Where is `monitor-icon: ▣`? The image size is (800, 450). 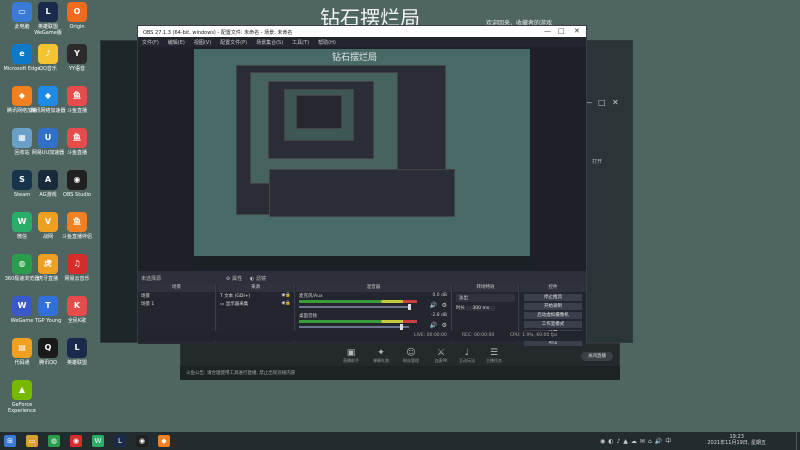
monitor-icon: ▣ is located at coordinates (351, 353).